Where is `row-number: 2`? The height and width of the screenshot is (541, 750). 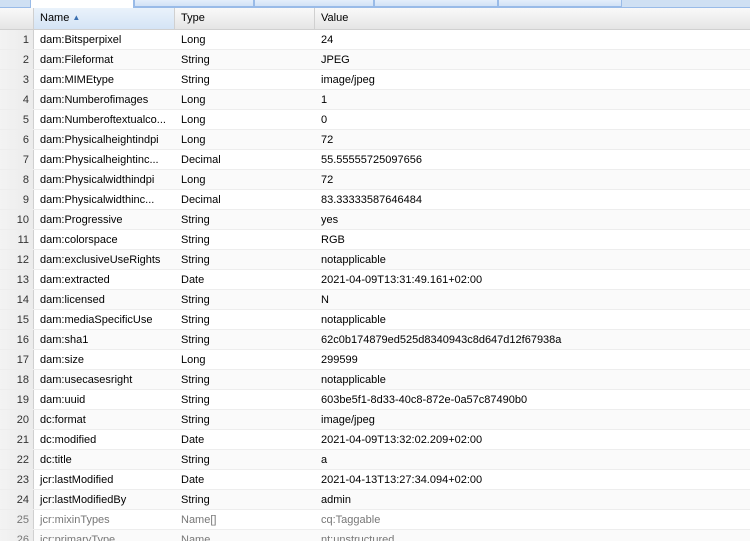 row-number: 2 is located at coordinates (17, 59).